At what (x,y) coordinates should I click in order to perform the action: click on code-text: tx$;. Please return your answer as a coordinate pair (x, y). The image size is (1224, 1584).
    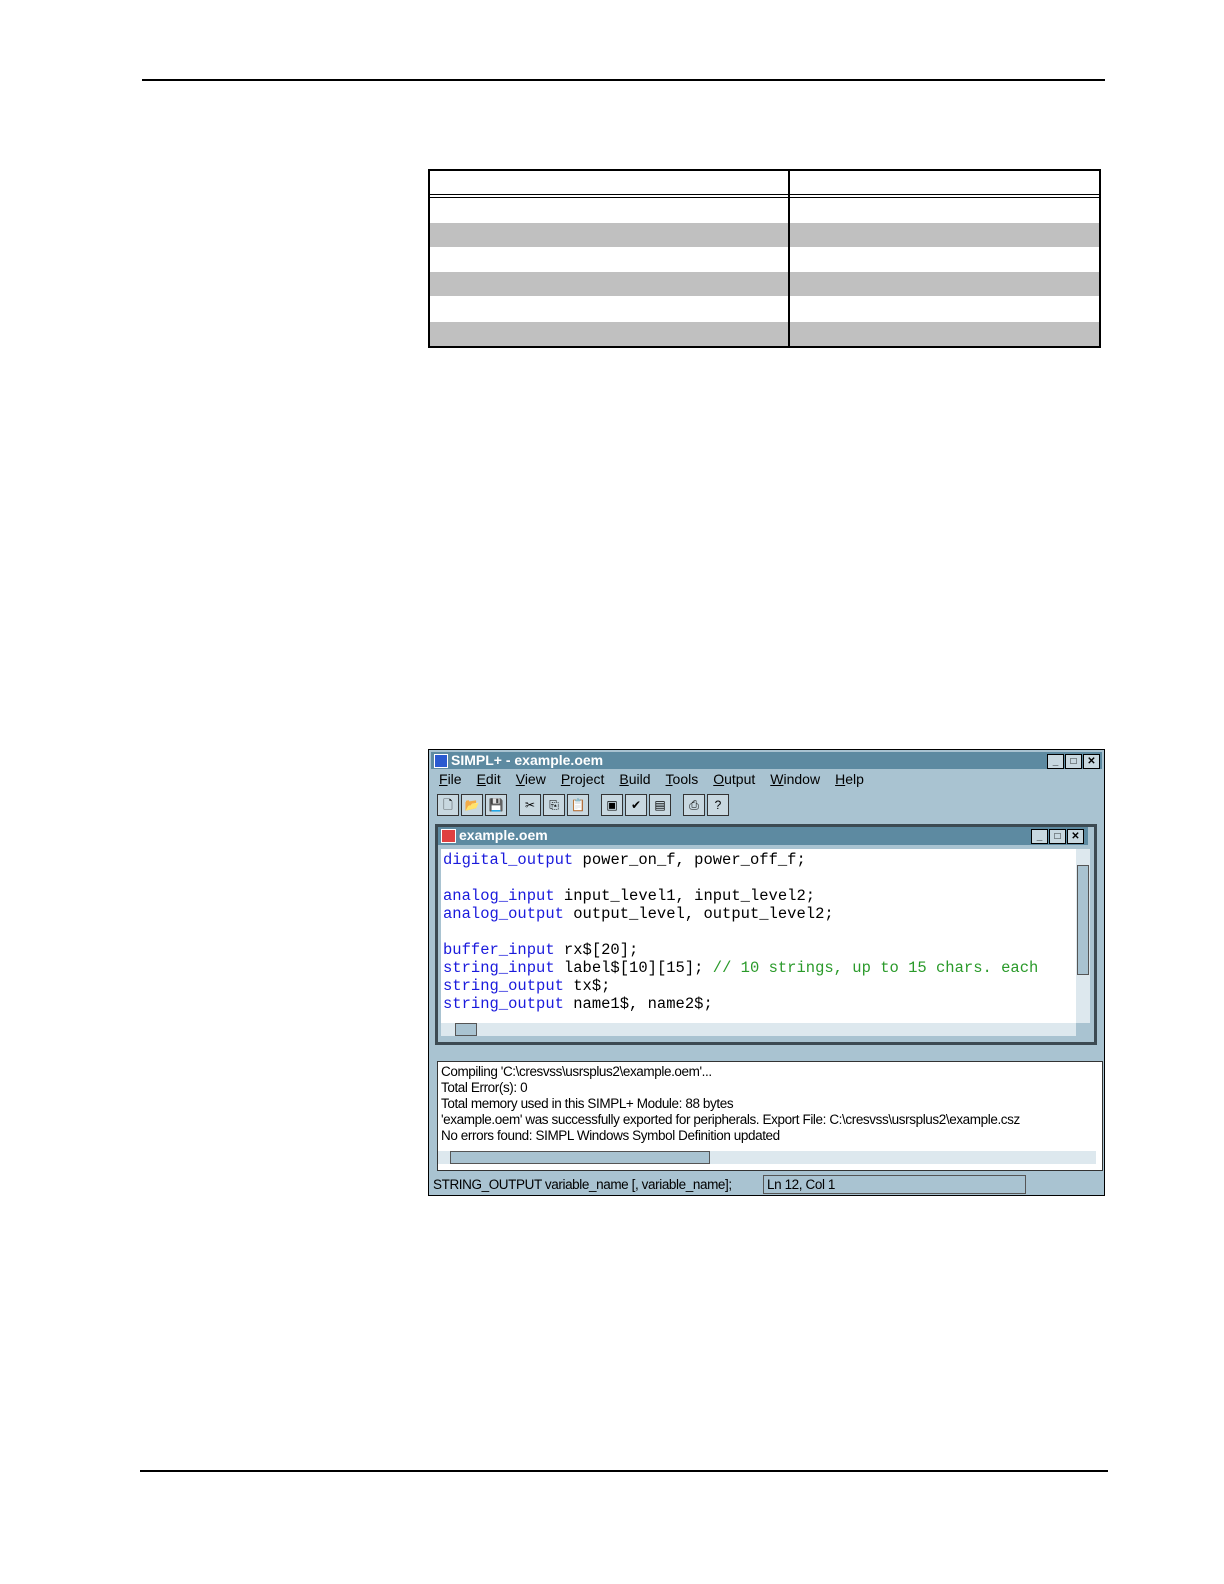
    Looking at the image, I should click on (587, 986).